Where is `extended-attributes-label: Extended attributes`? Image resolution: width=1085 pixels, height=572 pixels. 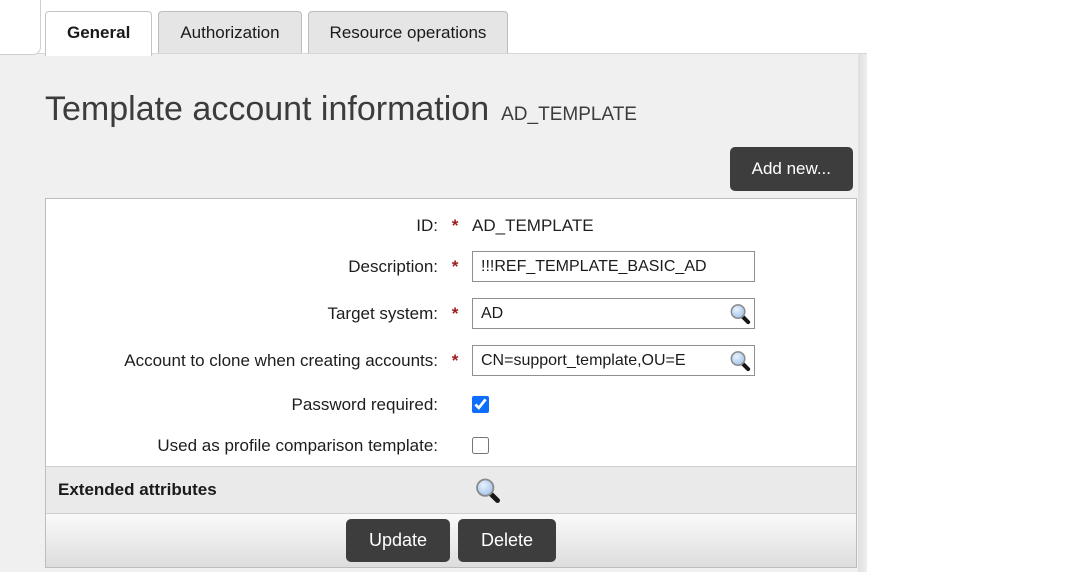
extended-attributes-label: Extended attributes is located at coordinates (137, 489).